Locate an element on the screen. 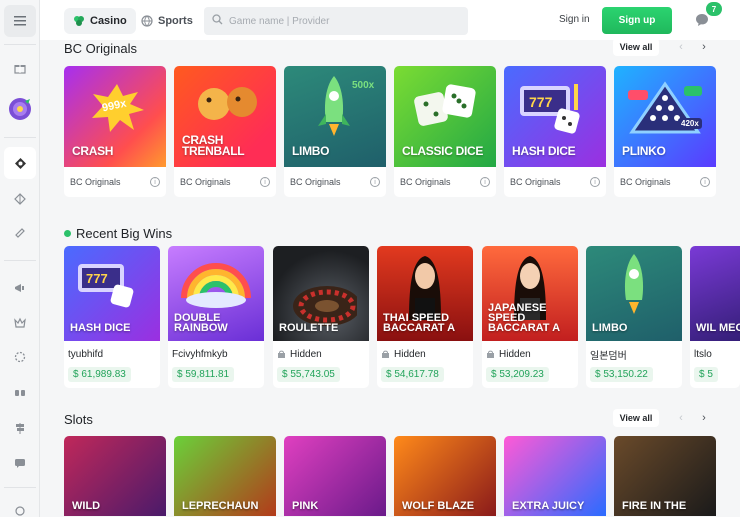 This screenshot has height=517, width=740. chat-icon is located at coordinates (20, 463).